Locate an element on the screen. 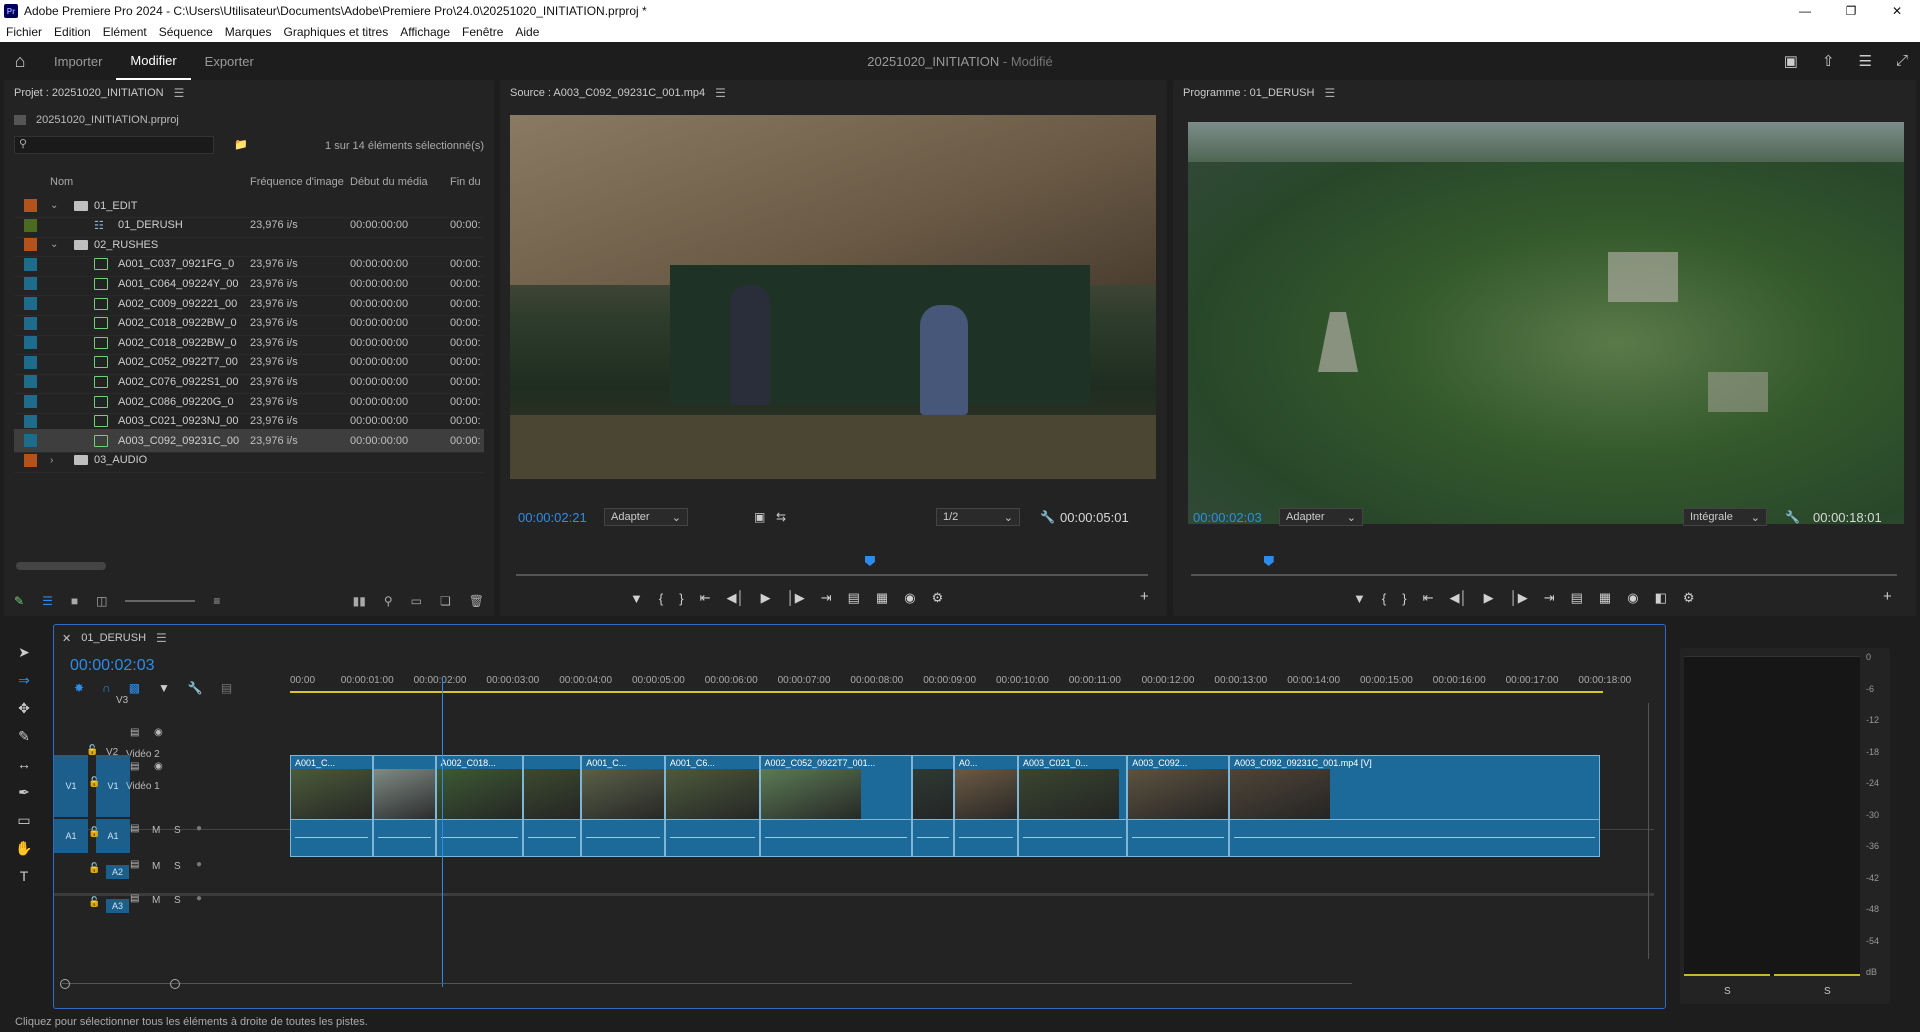 The image size is (1920, 1032). menu-graphiques: Graphiques et titres is located at coordinates (335, 32).